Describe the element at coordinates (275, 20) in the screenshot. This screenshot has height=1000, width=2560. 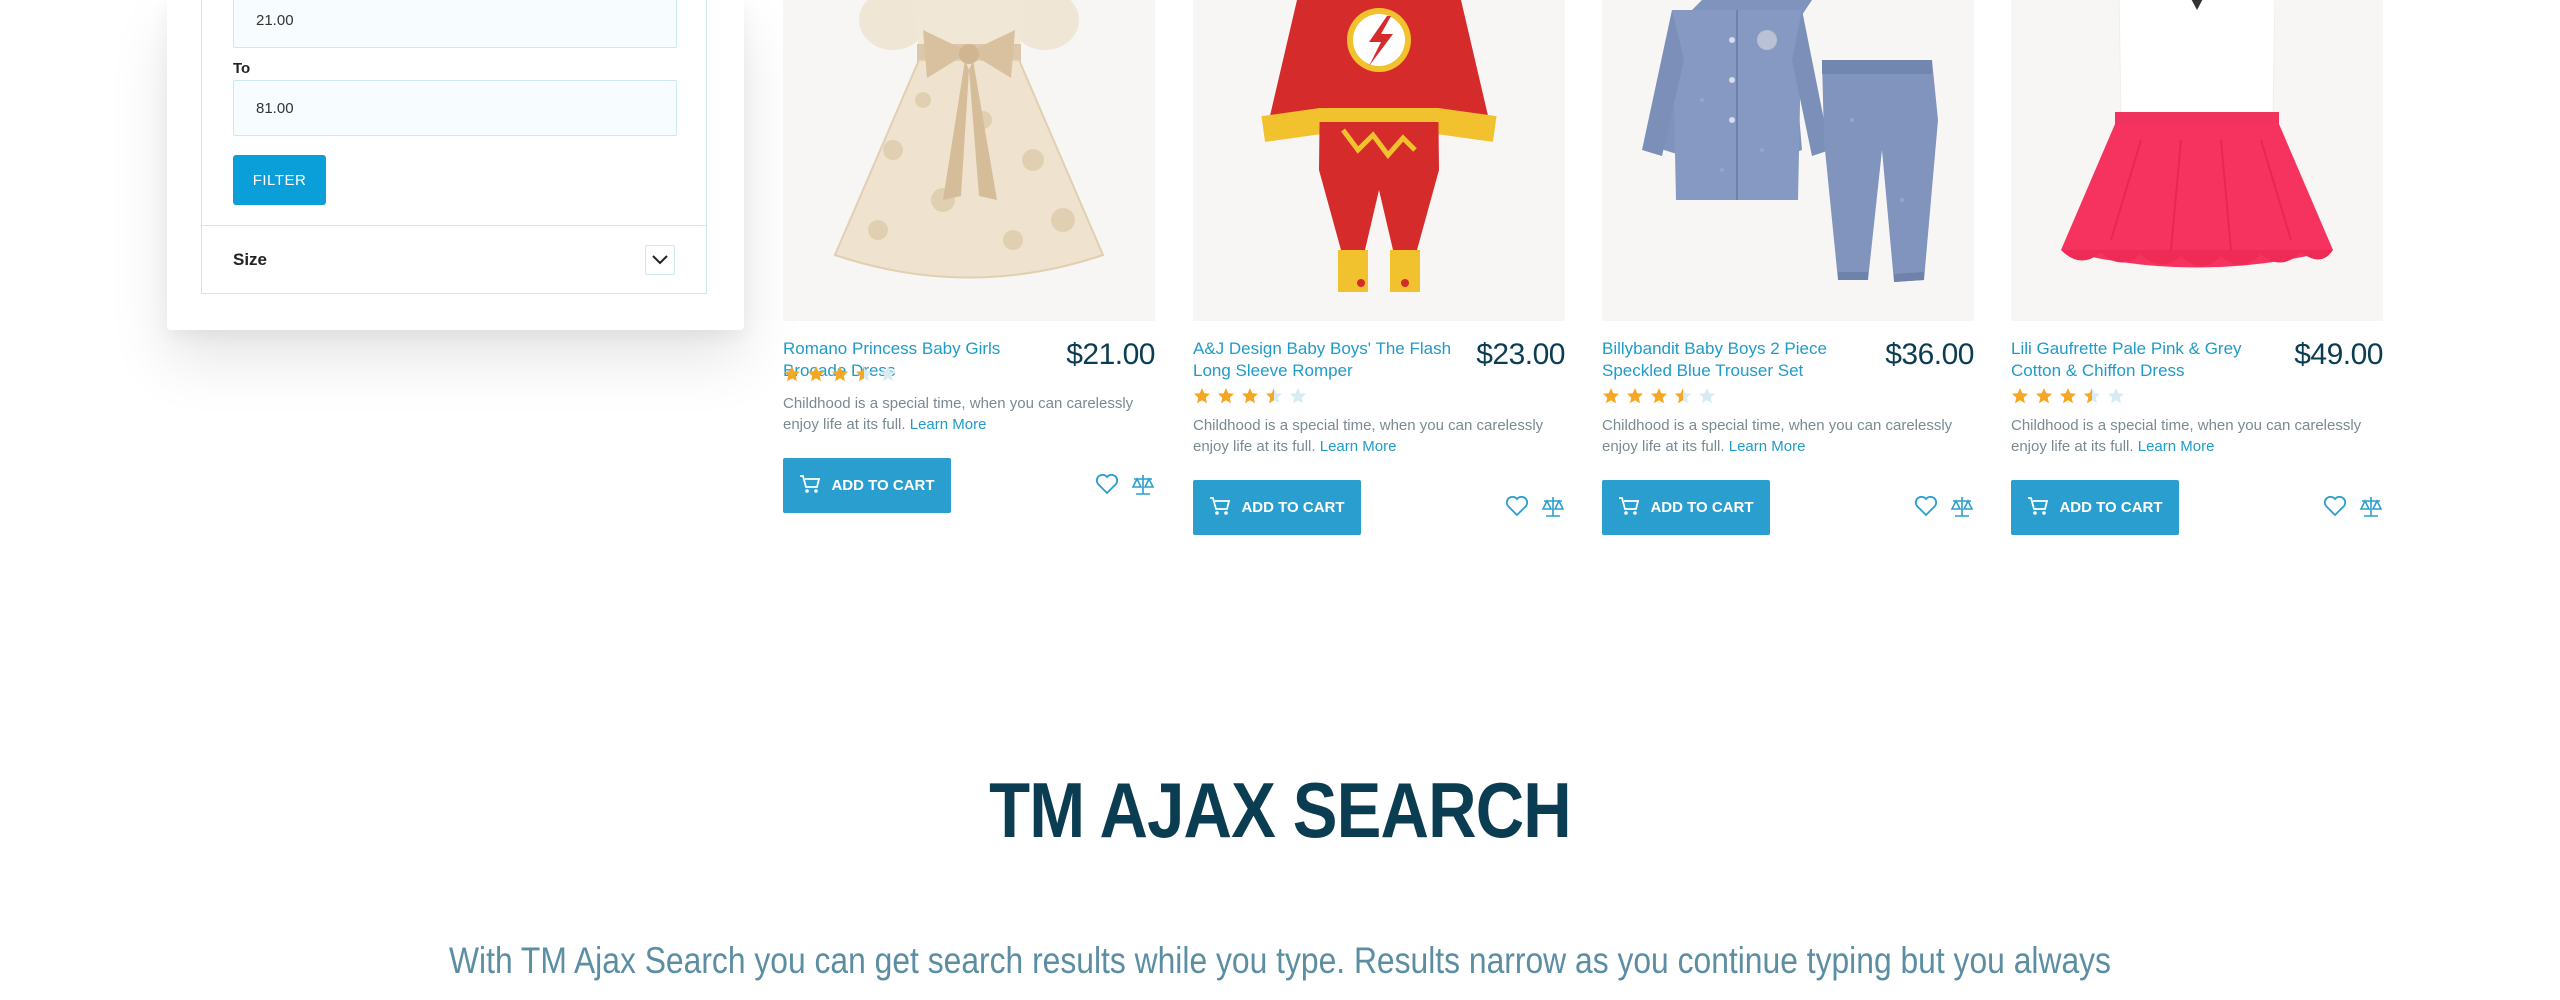
I see `price-from-value: 21.00` at that location.